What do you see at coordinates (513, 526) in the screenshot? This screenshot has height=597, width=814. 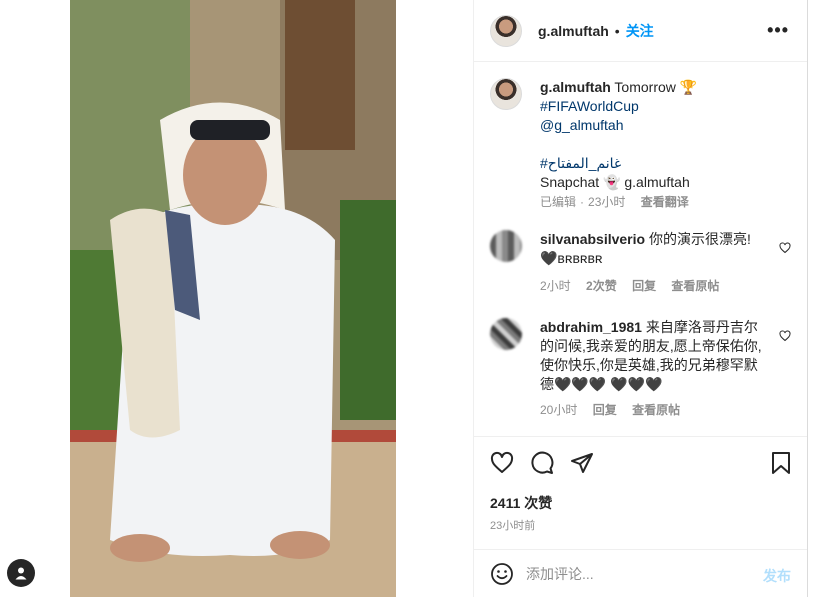 I see `post-timestamp: 23小时前` at bounding box center [513, 526].